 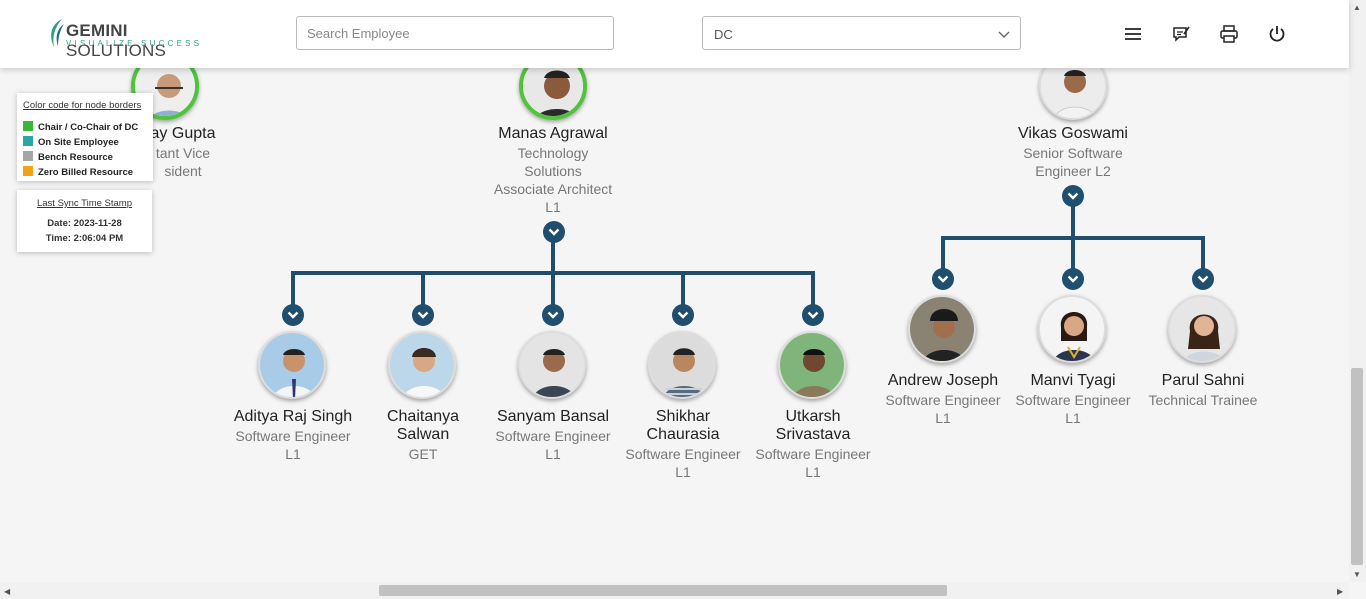 What do you see at coordinates (1073, 171) in the screenshot?
I see `node-role-line: Engineer L2` at bounding box center [1073, 171].